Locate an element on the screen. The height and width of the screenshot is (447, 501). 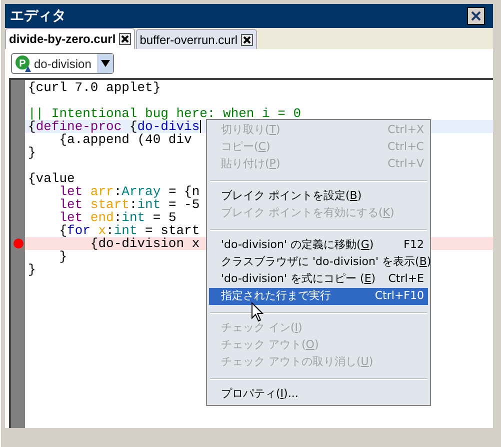
editor-tab: divide-by-zero.curl is located at coordinates (70, 38).